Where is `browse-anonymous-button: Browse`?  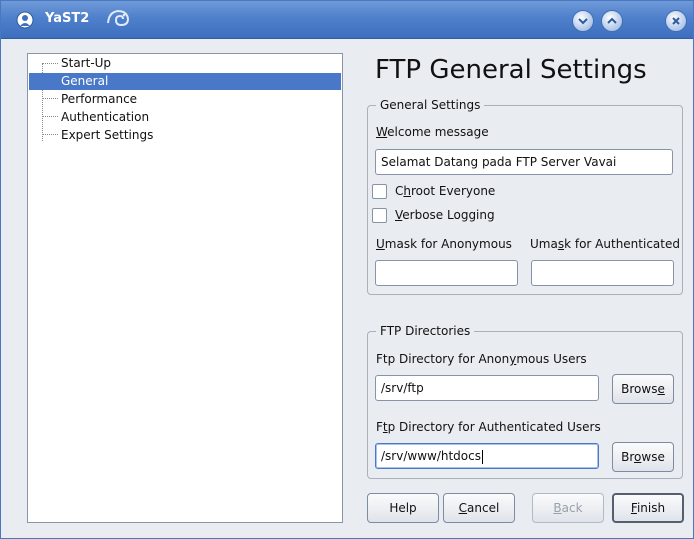
browse-anonymous-button: Browse is located at coordinates (643, 389).